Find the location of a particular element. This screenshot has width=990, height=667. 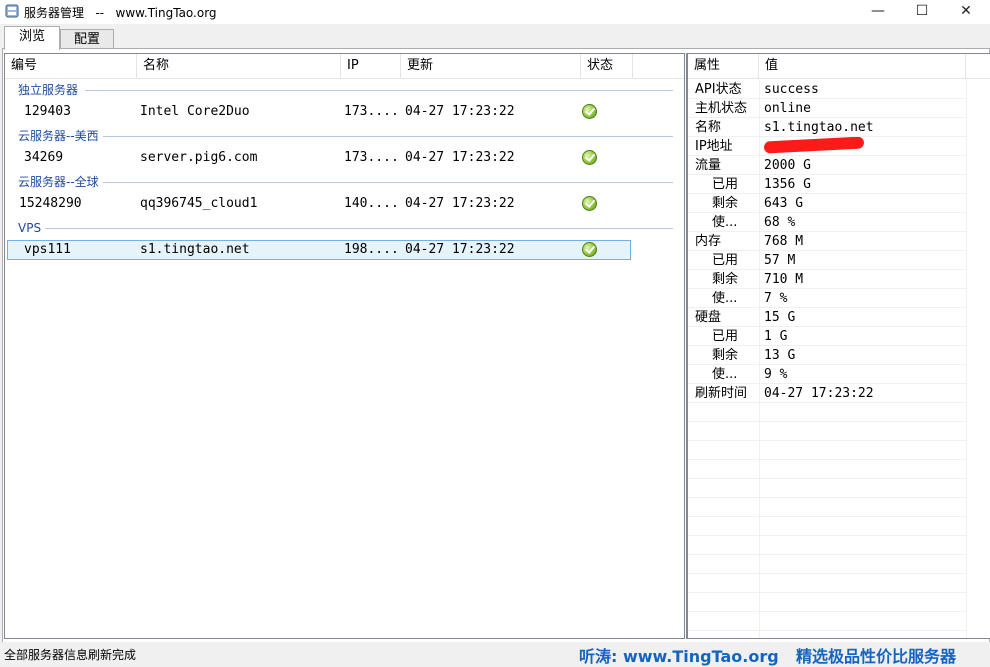

column-header-status: 状态 is located at coordinates (607, 66).